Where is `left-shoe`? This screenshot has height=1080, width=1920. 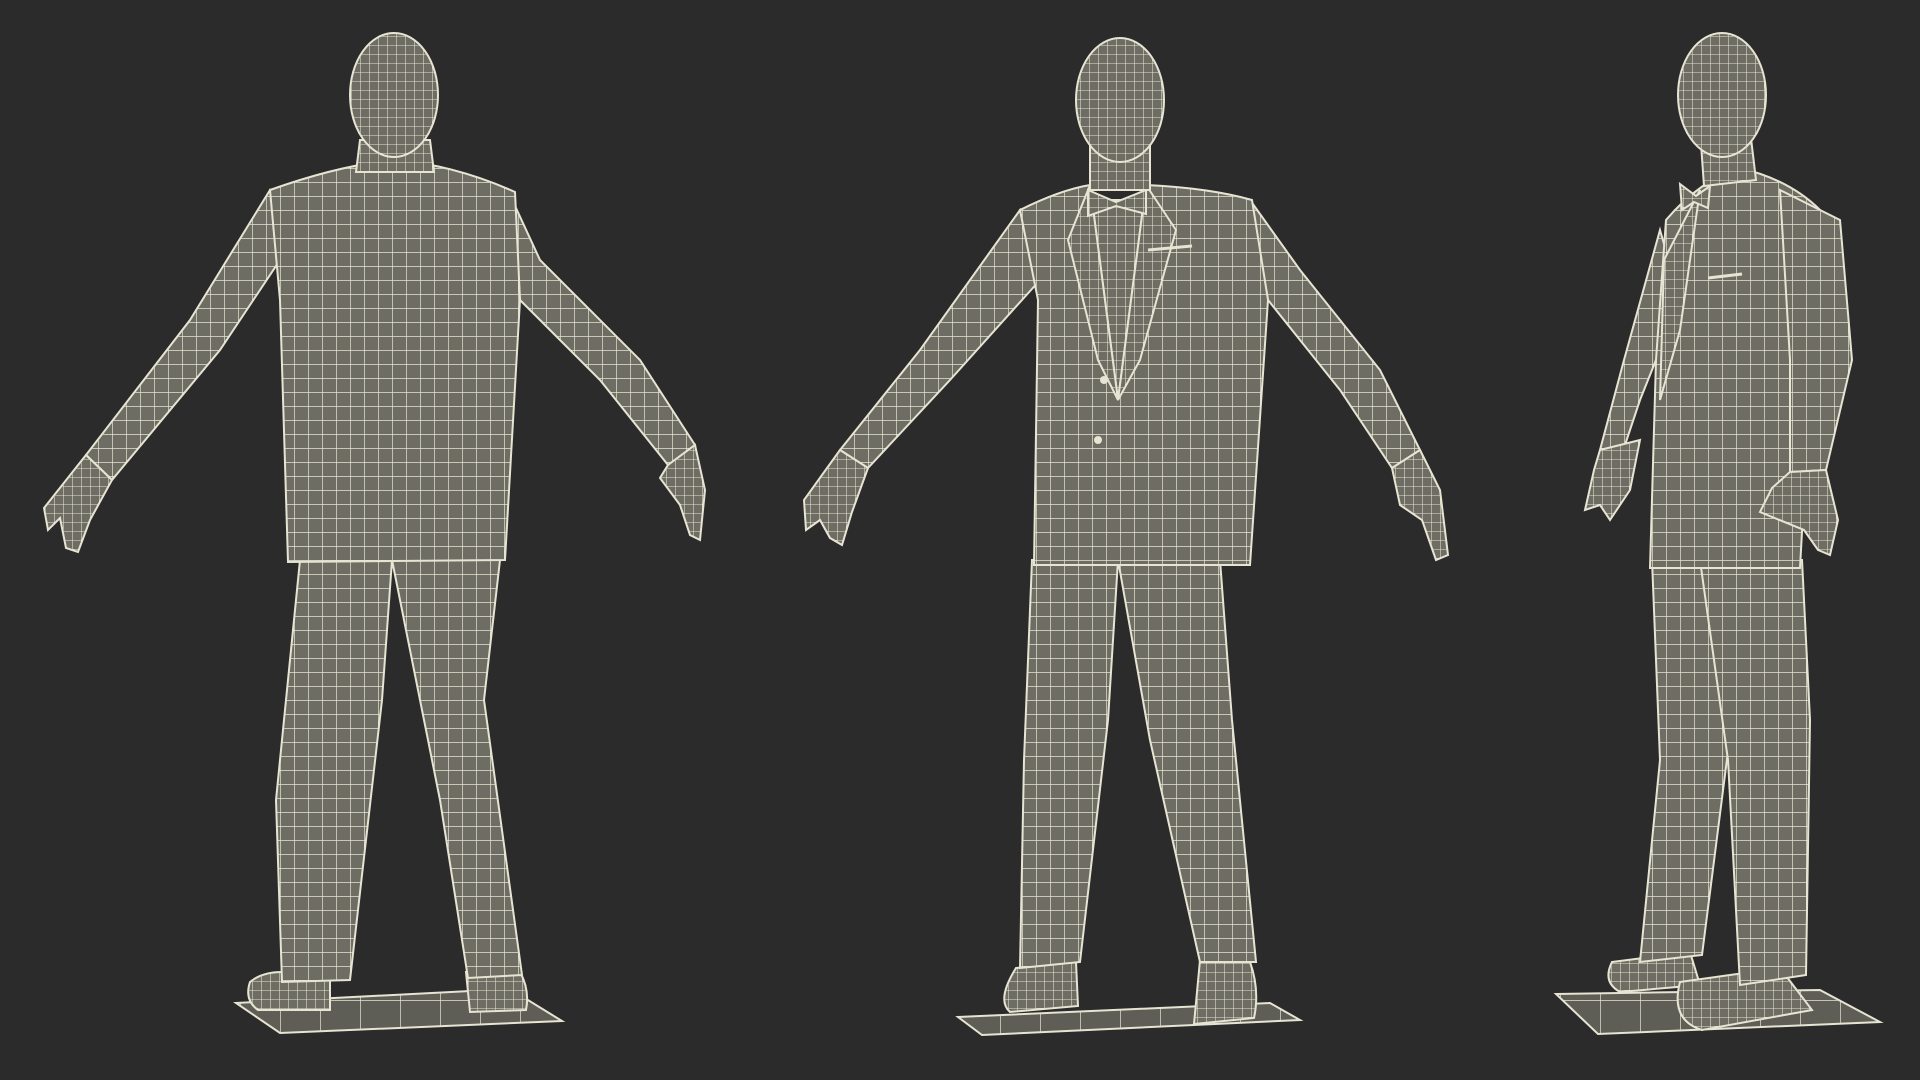
left-shoe is located at coordinates (1041, 987).